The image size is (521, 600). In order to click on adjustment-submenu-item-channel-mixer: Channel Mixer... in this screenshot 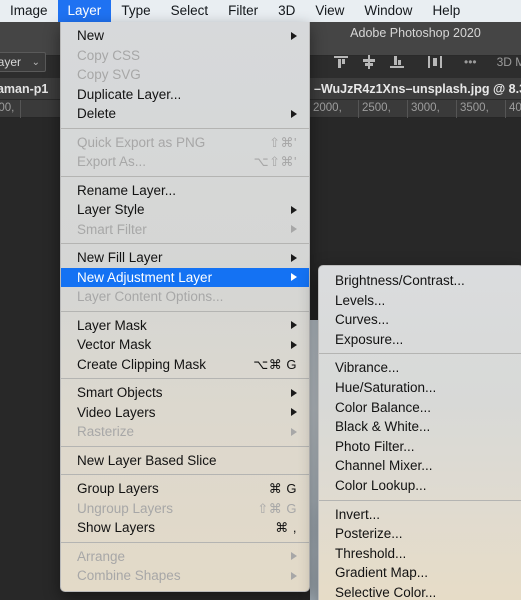, I will do `click(420, 466)`.